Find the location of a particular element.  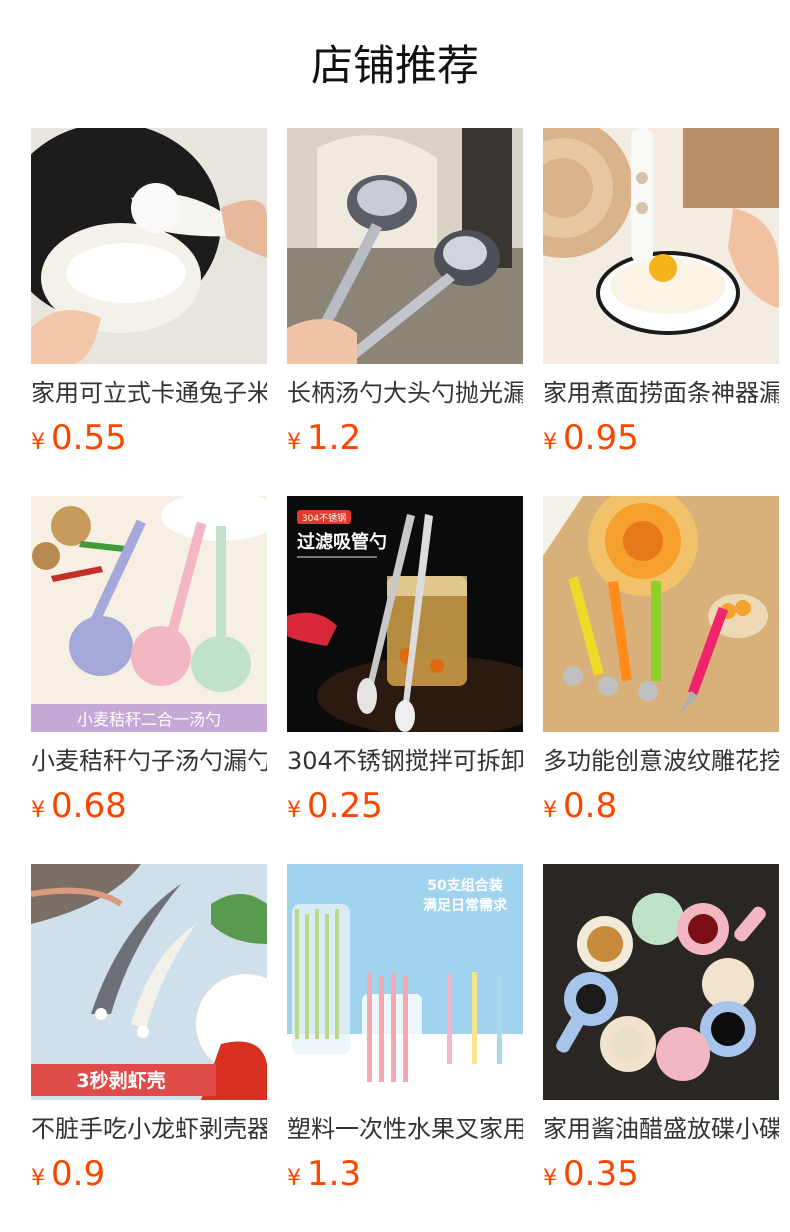

product-card: 多功能创意波纹雕花挖球器 ¥0.8 is located at coordinates (661, 680).